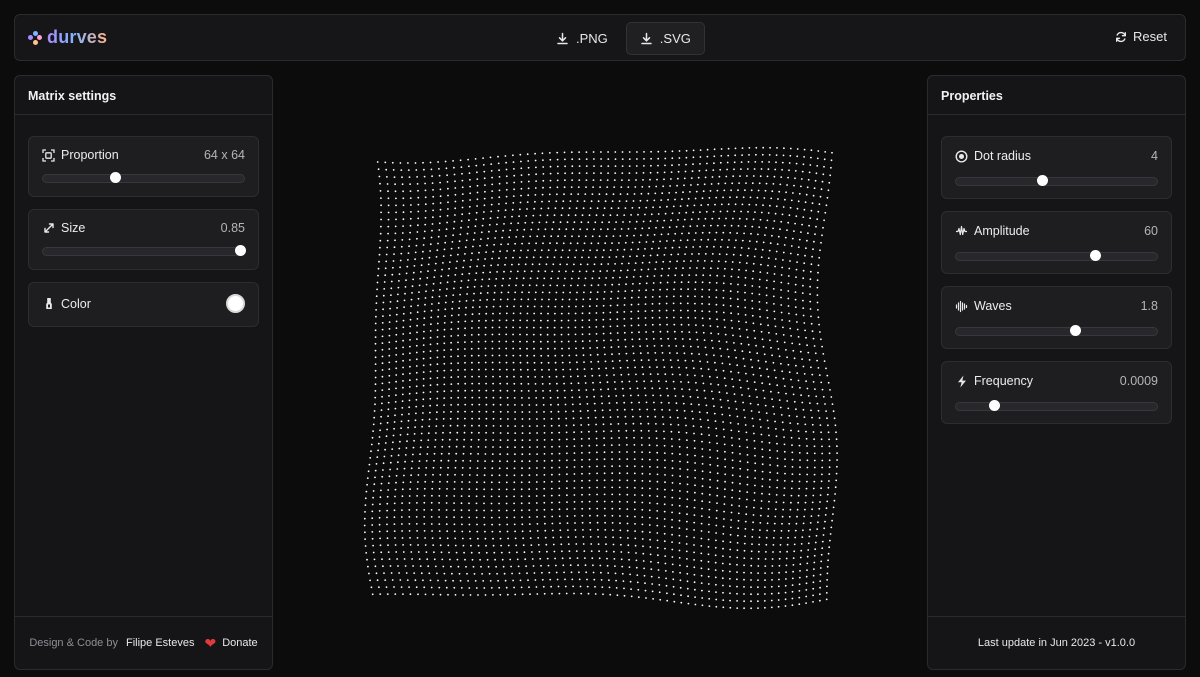  I want to click on credit-prefix: Design & Code by, so click(73, 643).